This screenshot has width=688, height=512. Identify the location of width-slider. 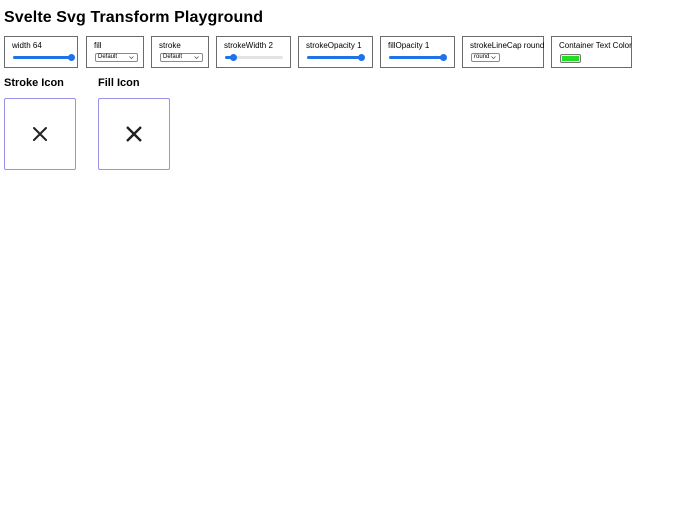
(44, 57).